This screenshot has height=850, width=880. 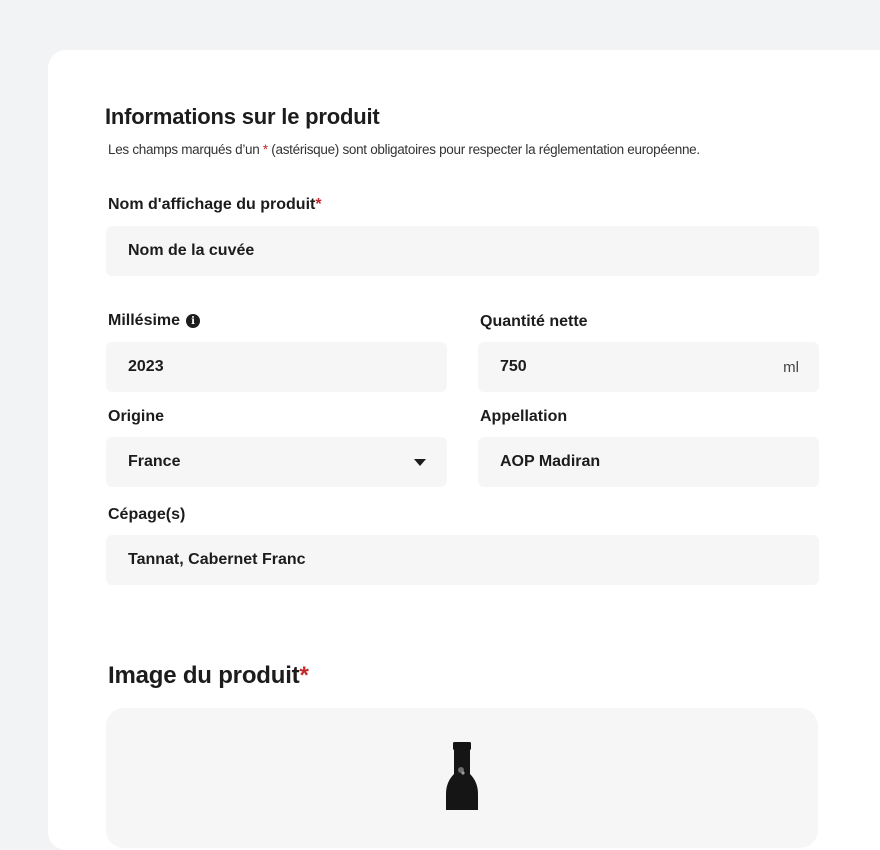 I want to click on appellation-input: AOP Madiran, so click(x=648, y=462).